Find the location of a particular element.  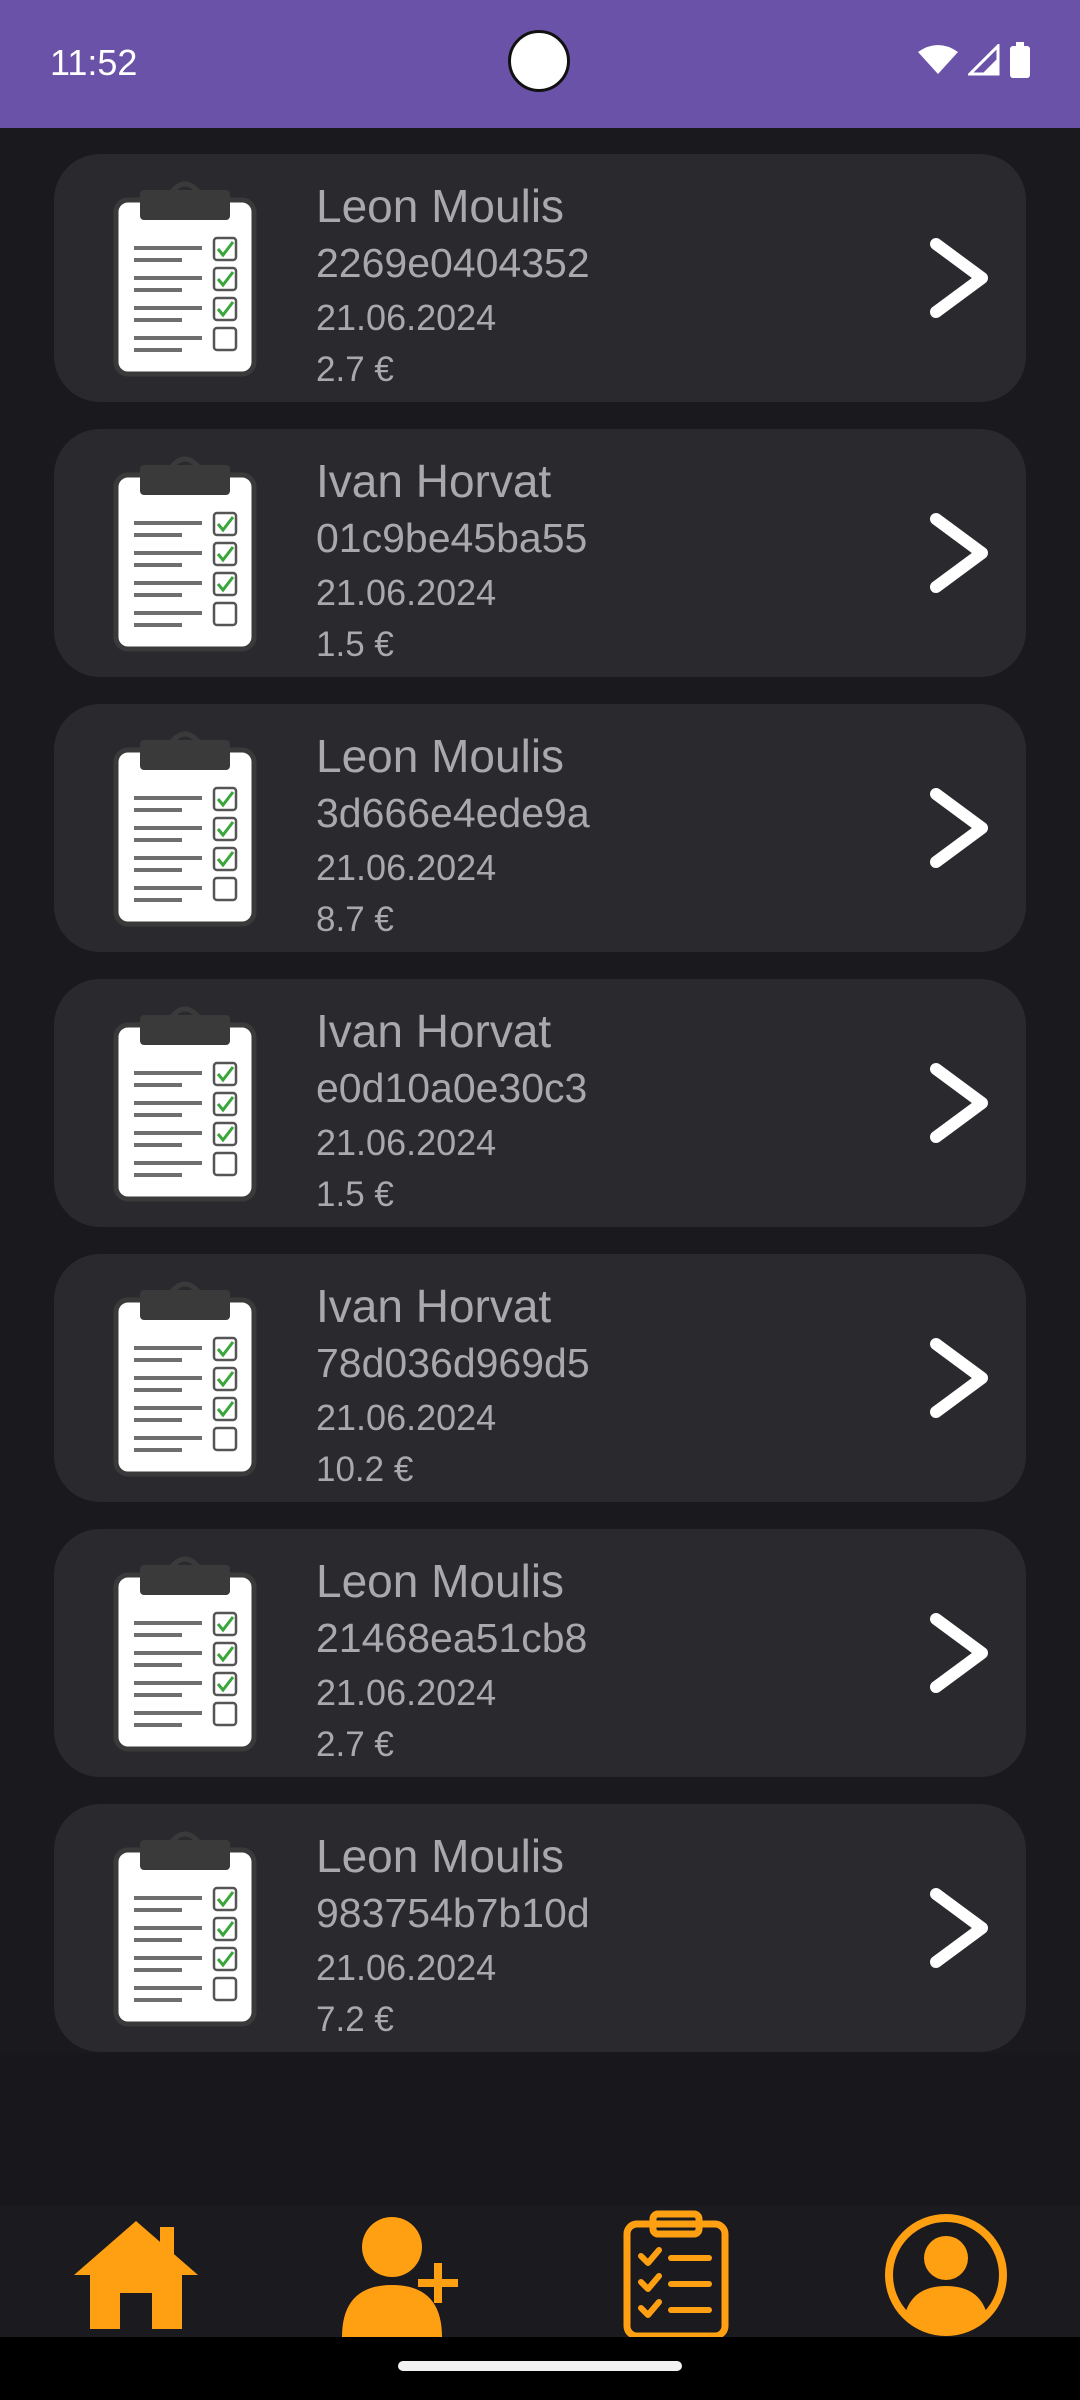

camera-cutout is located at coordinates (539, 61).